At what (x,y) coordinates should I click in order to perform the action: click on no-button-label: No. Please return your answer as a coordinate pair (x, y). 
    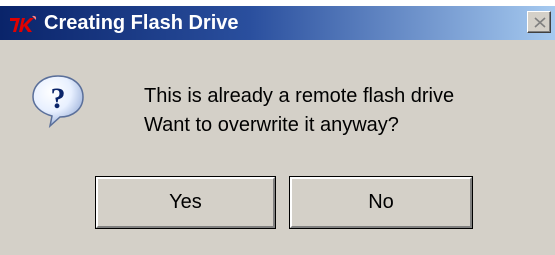
    Looking at the image, I should click on (381, 202).